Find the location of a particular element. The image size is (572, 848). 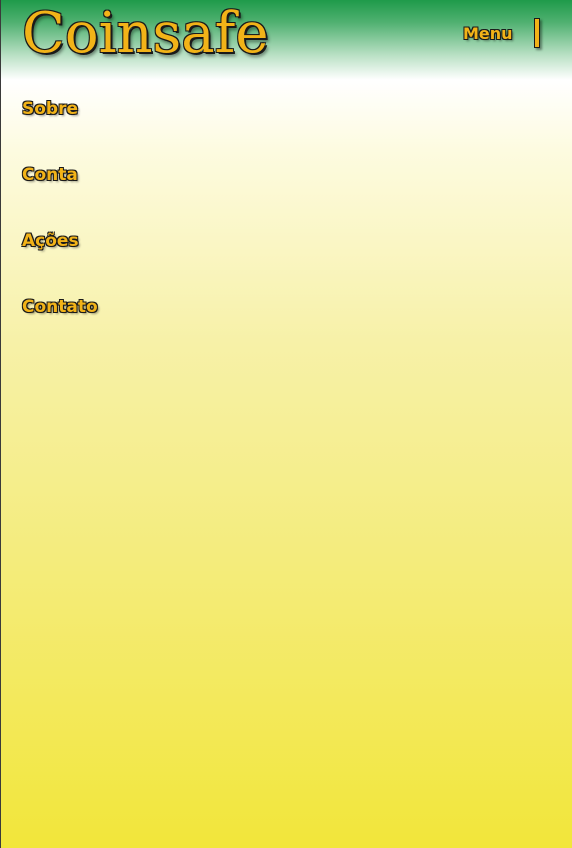

brand-logo: Coinsafe is located at coordinates (145, 34).